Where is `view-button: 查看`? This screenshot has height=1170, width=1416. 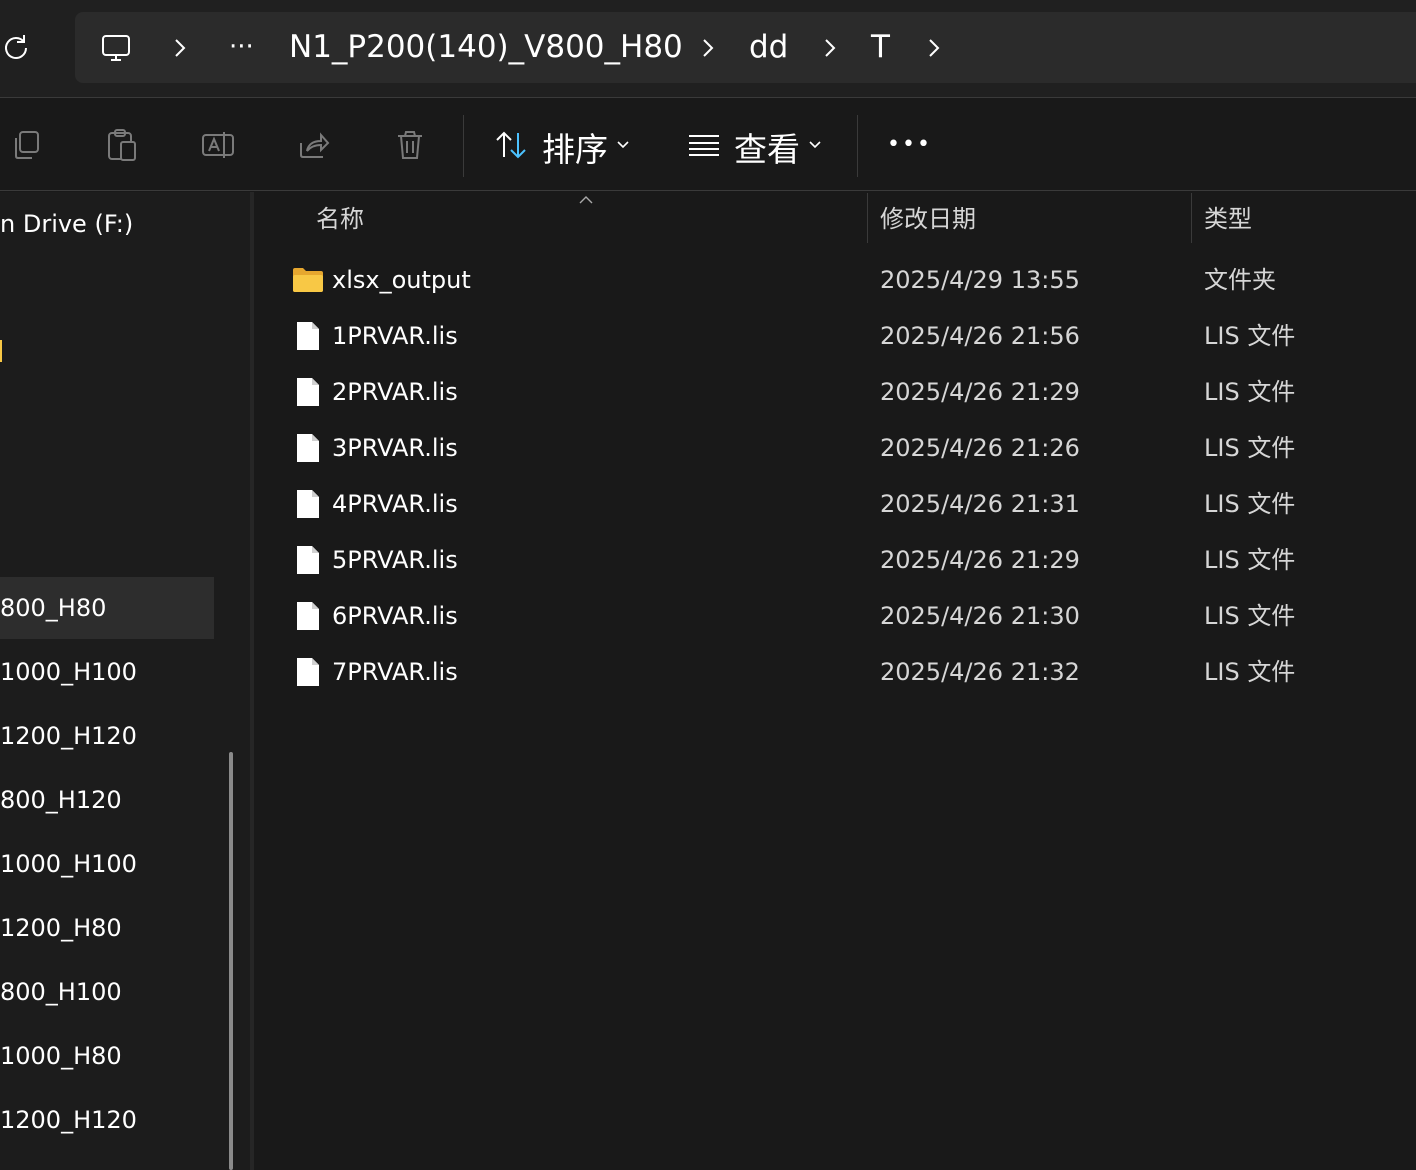
view-button: 查看 is located at coordinates (767, 150).